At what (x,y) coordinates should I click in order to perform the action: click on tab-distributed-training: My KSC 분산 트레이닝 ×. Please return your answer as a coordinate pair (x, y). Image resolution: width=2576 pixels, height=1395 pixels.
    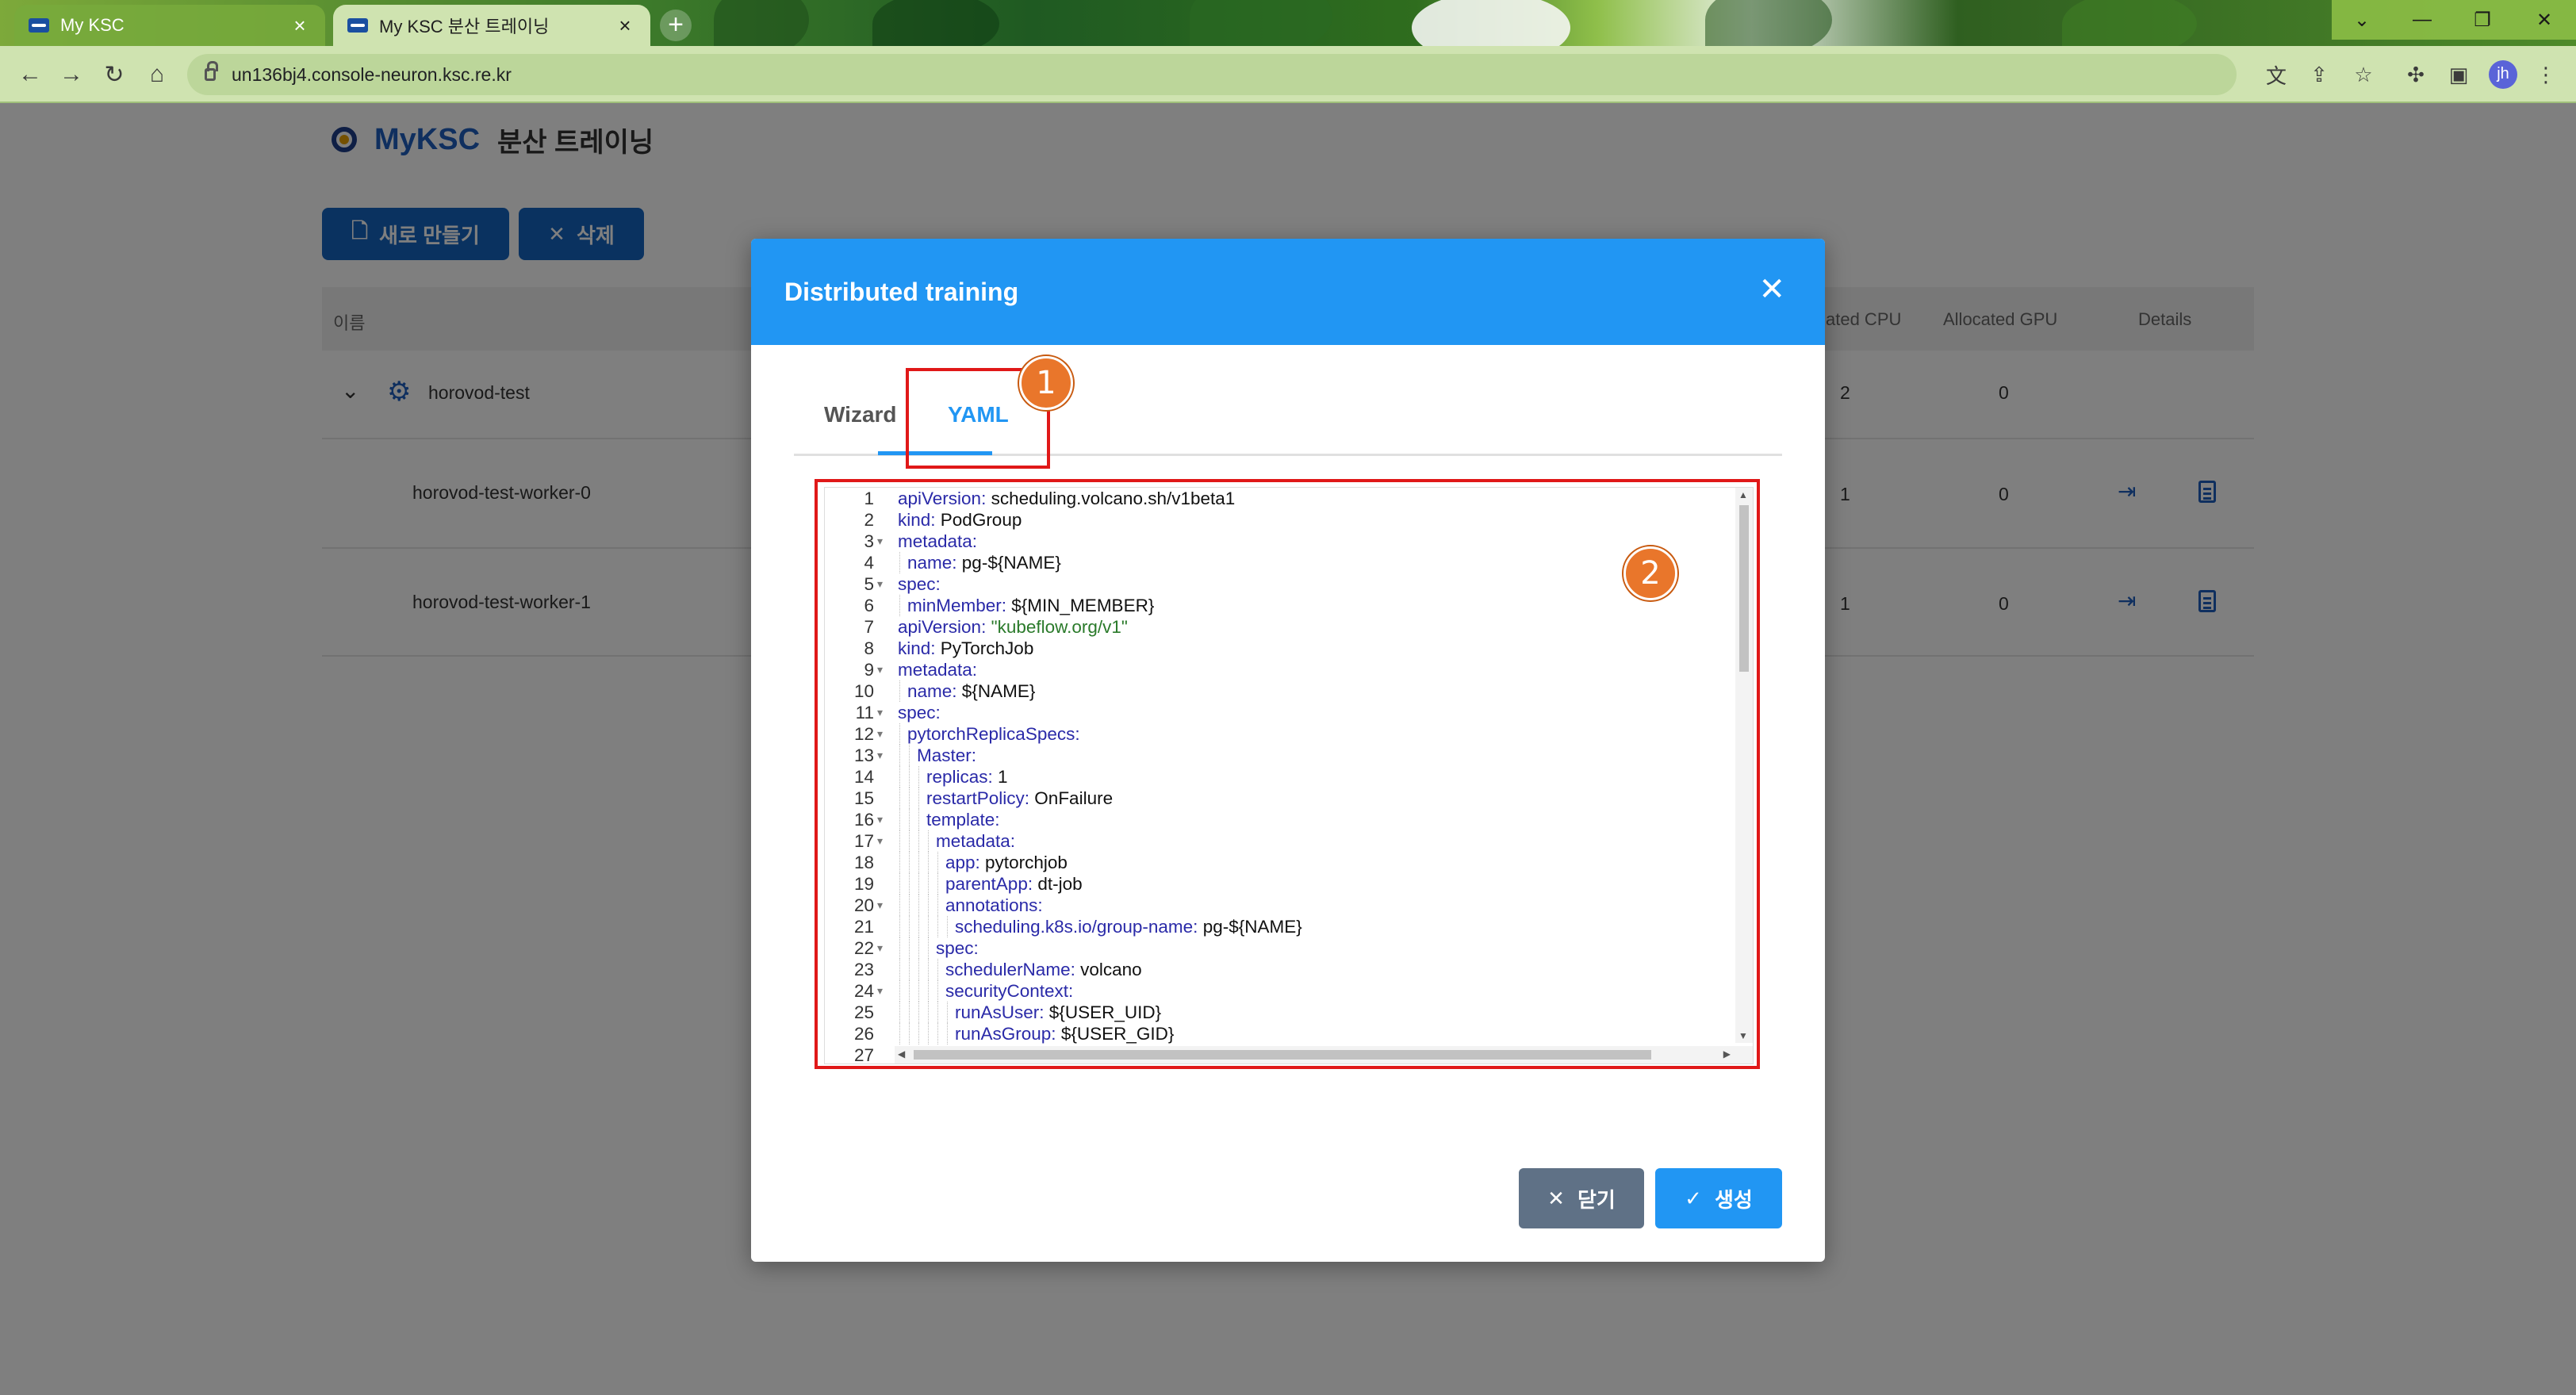
    Looking at the image, I should click on (492, 25).